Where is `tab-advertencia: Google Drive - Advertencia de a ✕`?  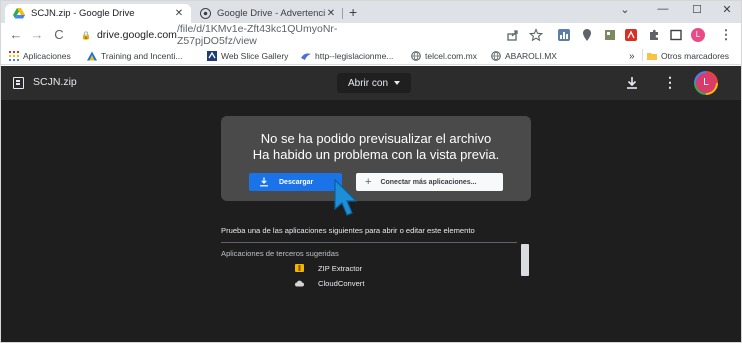 tab-advertencia: Google Drive - Advertencia de a ✕ is located at coordinates (267, 13).